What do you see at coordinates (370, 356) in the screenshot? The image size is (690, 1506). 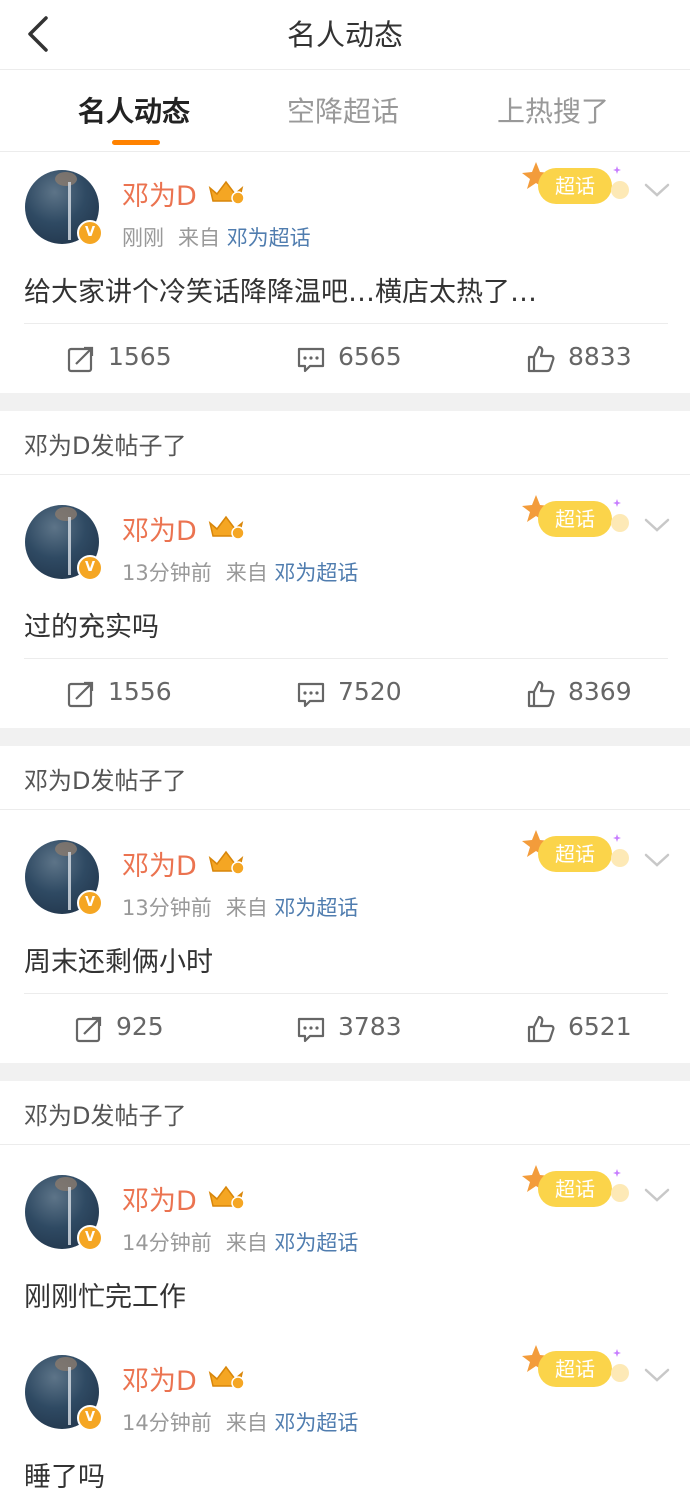 I see `comment-count: 6565` at bounding box center [370, 356].